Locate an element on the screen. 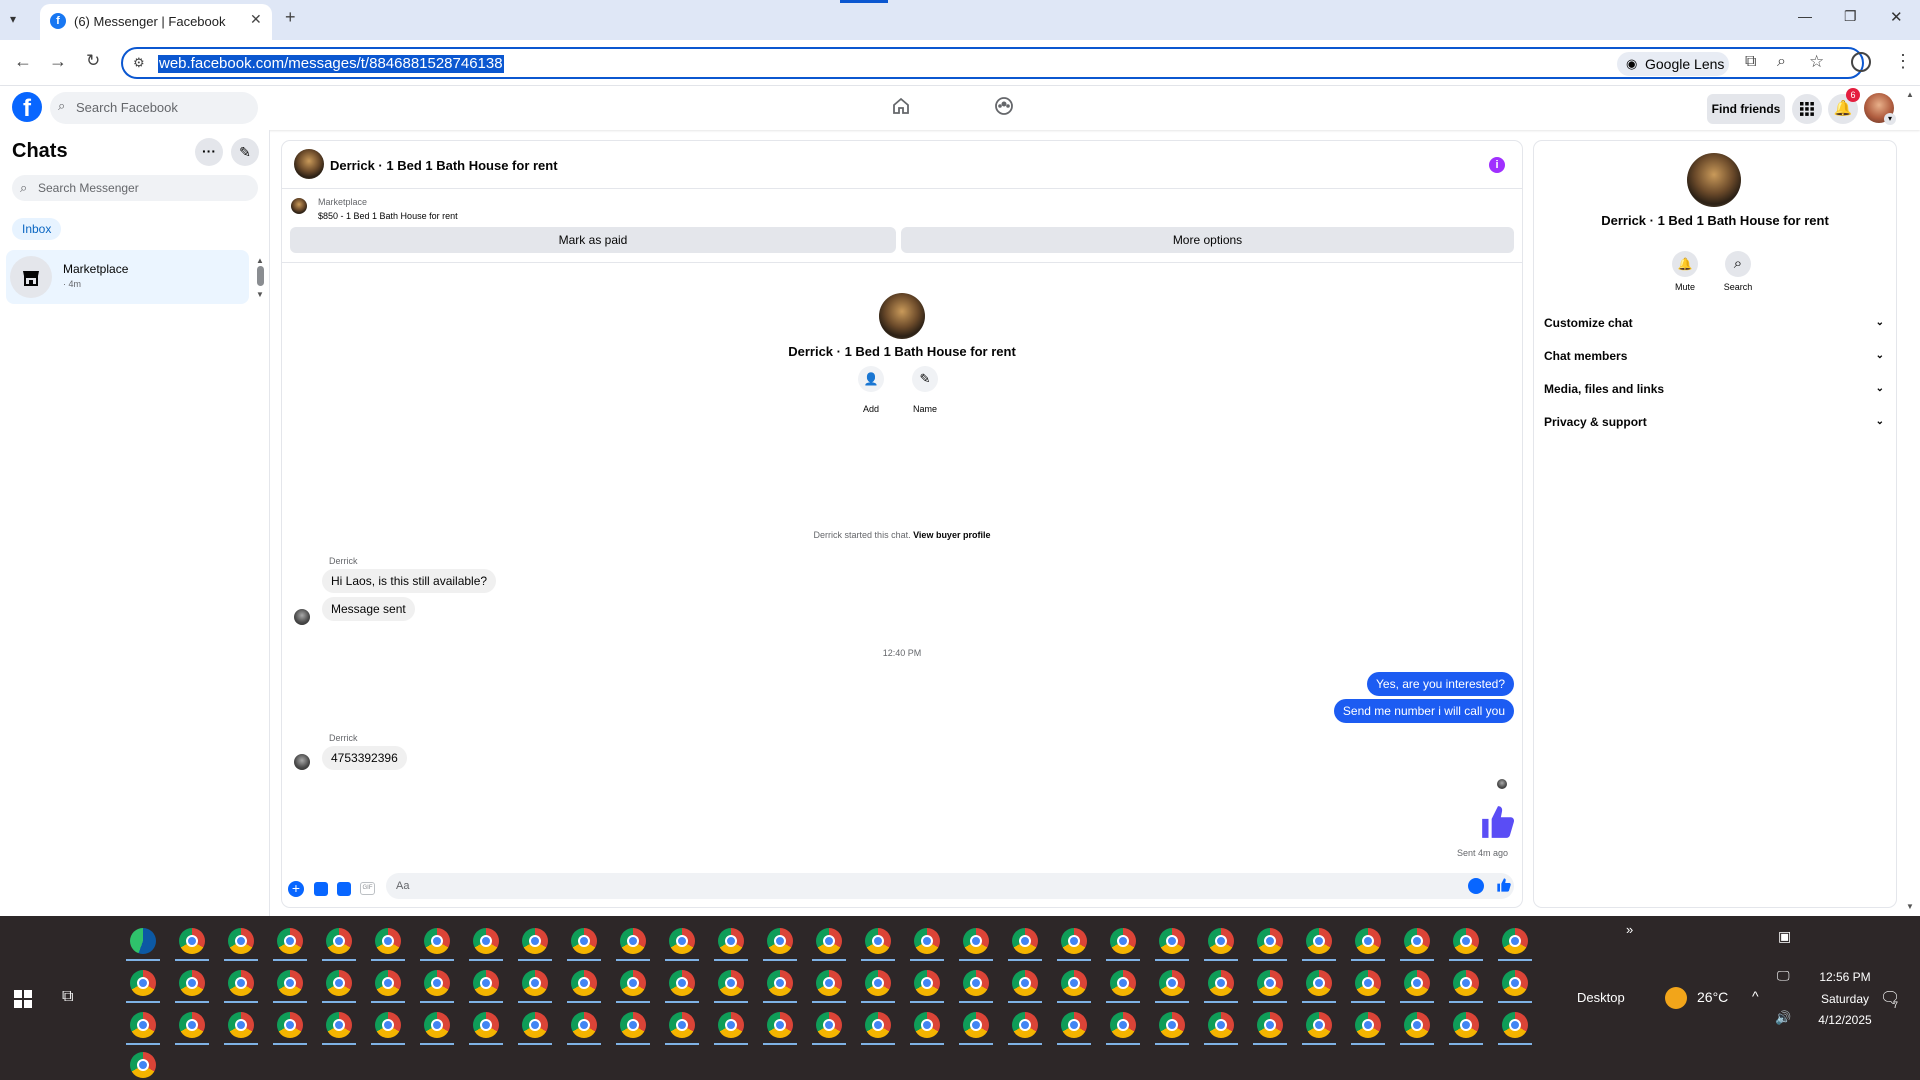  contact-avatar is located at coordinates (309, 164).